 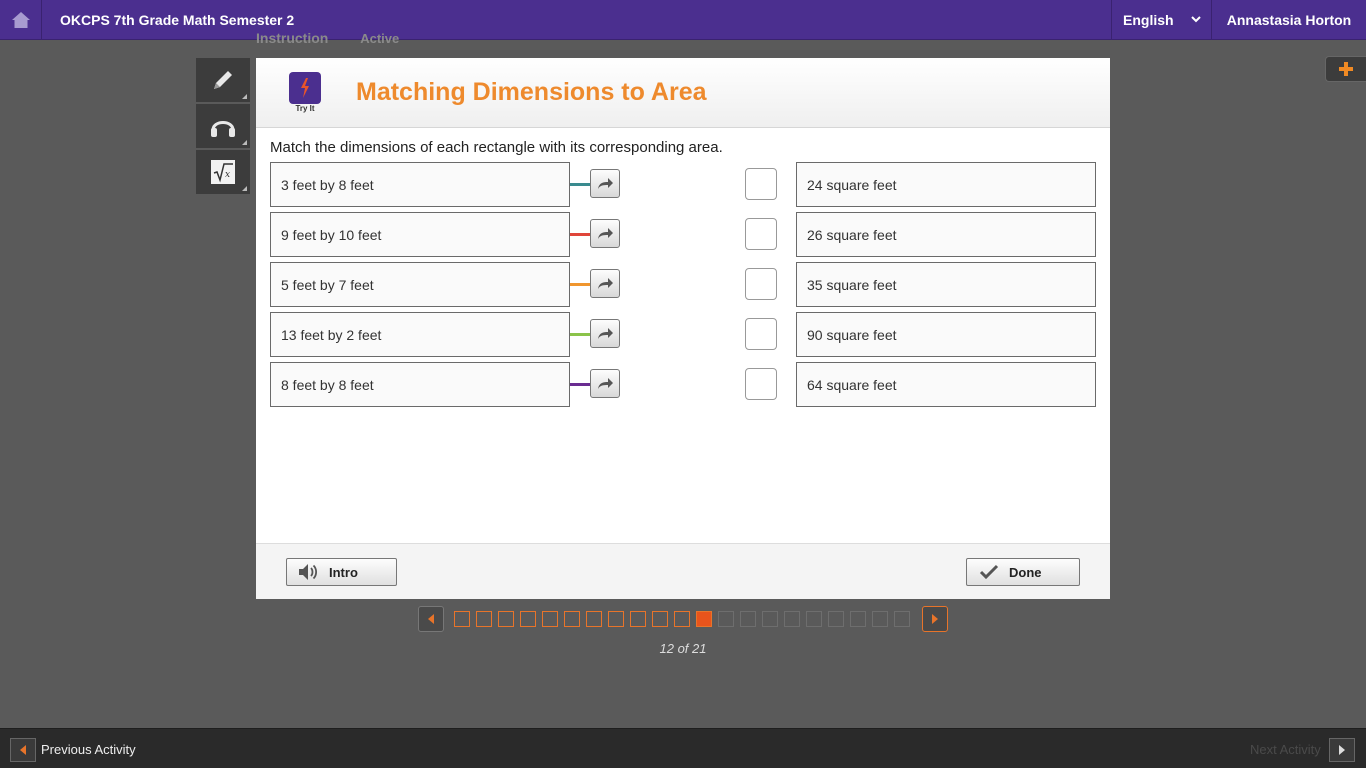 I want to click on expand-button, so click(x=1345, y=69).